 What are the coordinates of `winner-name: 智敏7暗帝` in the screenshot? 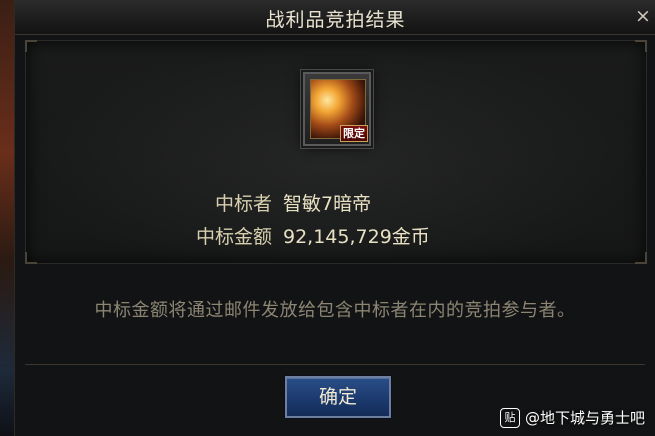 It's located at (327, 204).